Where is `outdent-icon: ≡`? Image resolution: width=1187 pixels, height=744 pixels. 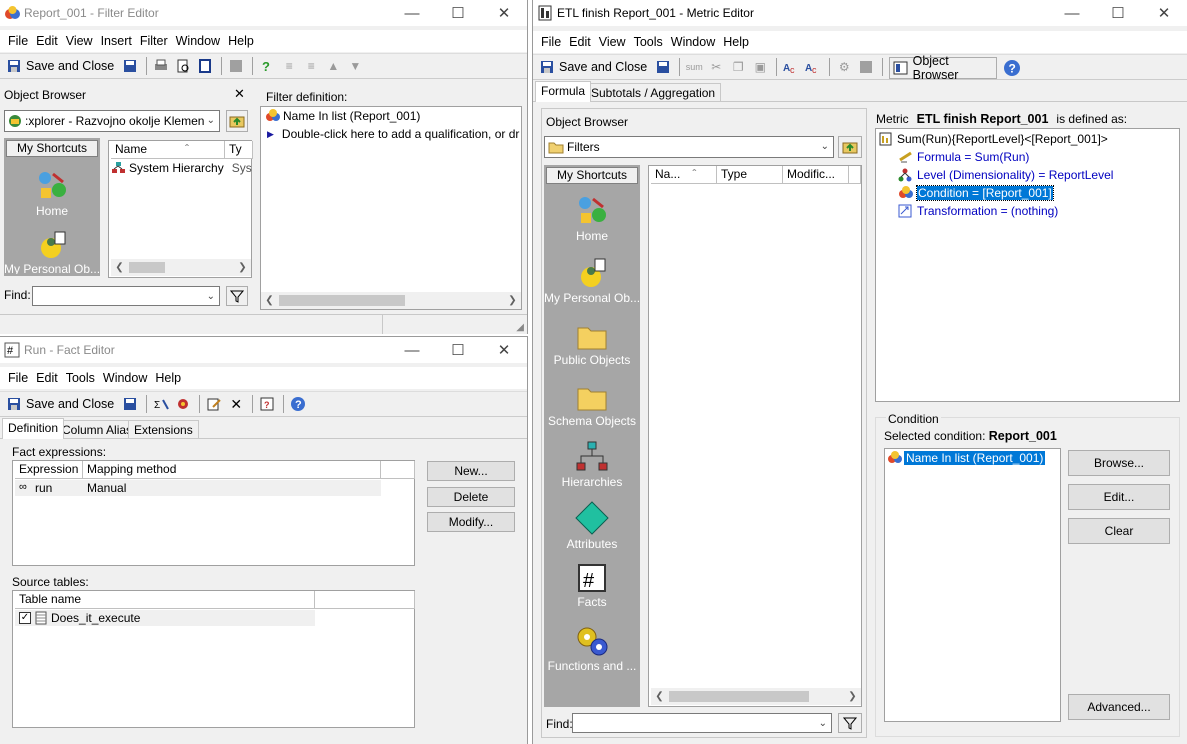
outdent-icon: ≡ is located at coordinates (311, 66).